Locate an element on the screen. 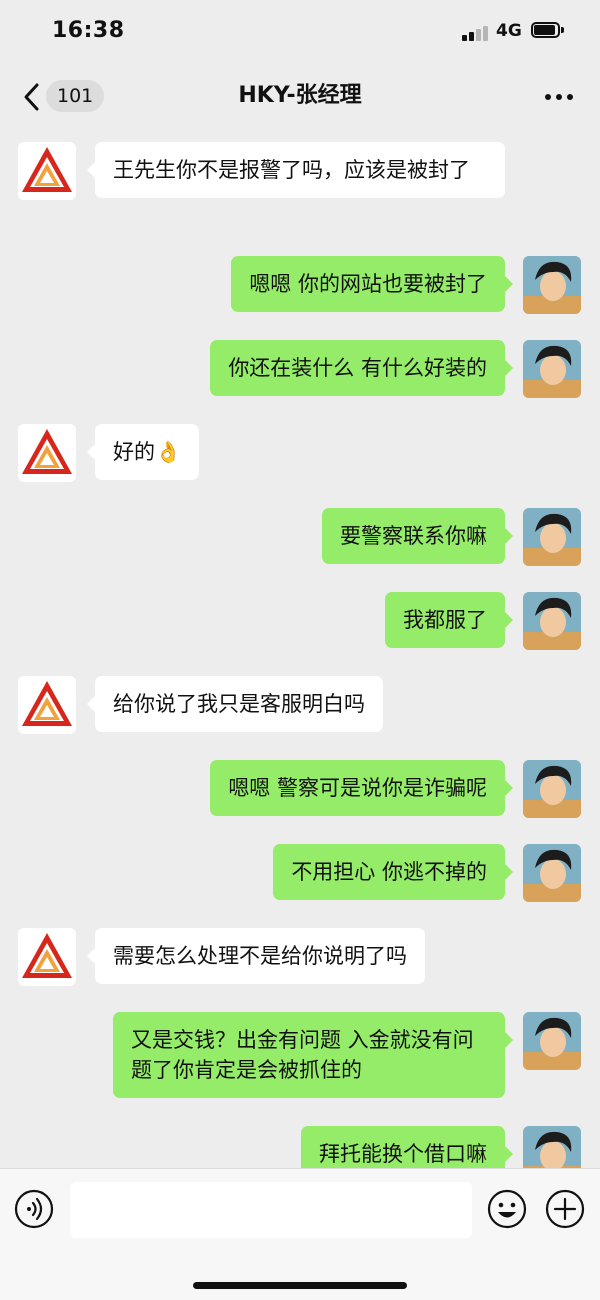 This screenshot has height=1300, width=600. message-bubble: 王先生你不是报警了吗，应该是被封了 is located at coordinates (296, 170).